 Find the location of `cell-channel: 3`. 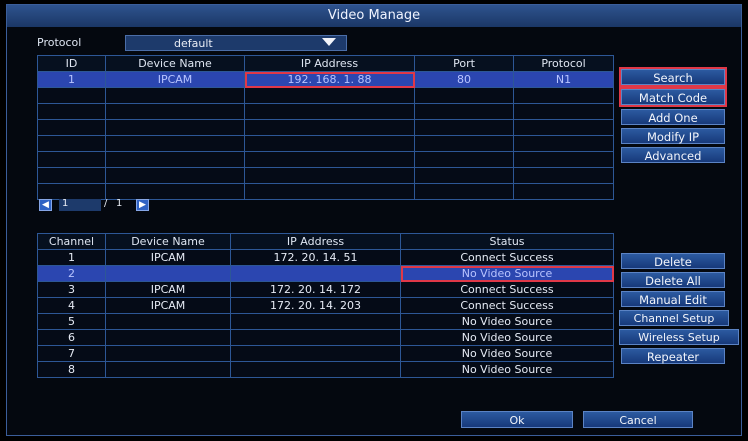

cell-channel: 3 is located at coordinates (71, 289).